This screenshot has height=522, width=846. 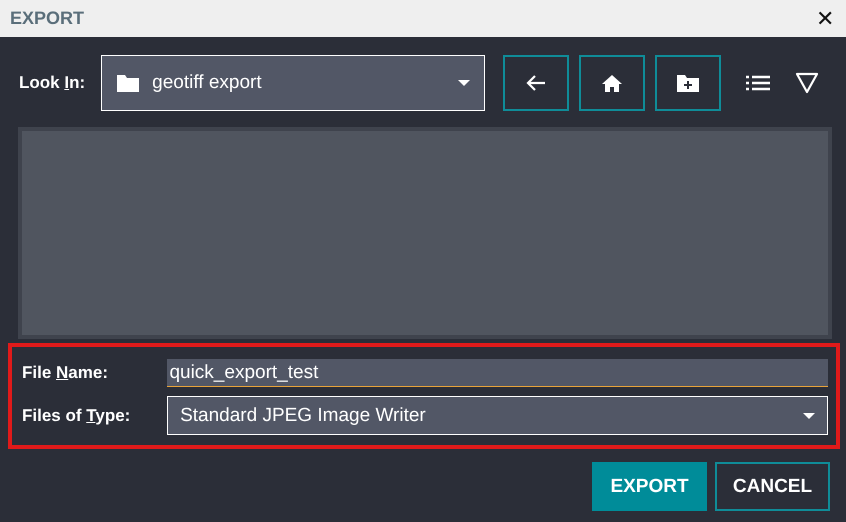 What do you see at coordinates (65, 373) in the screenshot?
I see `file-name-label: File Name:` at bounding box center [65, 373].